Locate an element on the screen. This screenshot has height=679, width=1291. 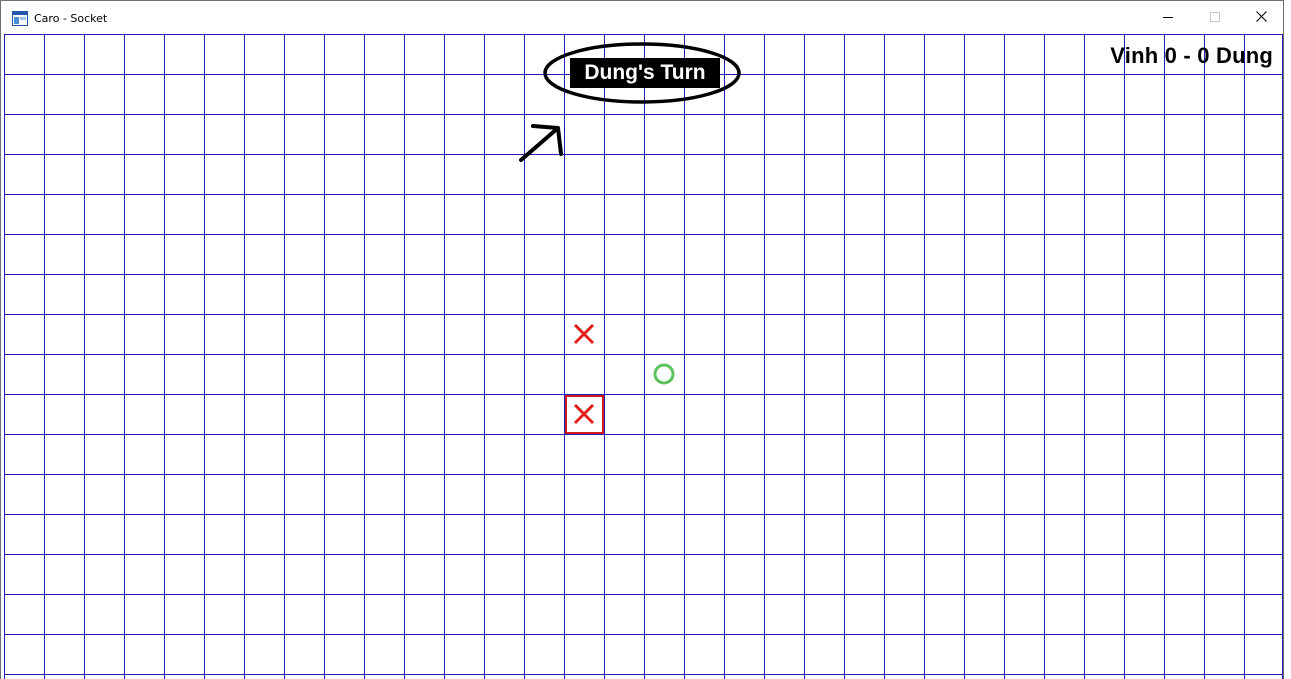
turn-label: Dung's Turn is located at coordinates (645, 73).